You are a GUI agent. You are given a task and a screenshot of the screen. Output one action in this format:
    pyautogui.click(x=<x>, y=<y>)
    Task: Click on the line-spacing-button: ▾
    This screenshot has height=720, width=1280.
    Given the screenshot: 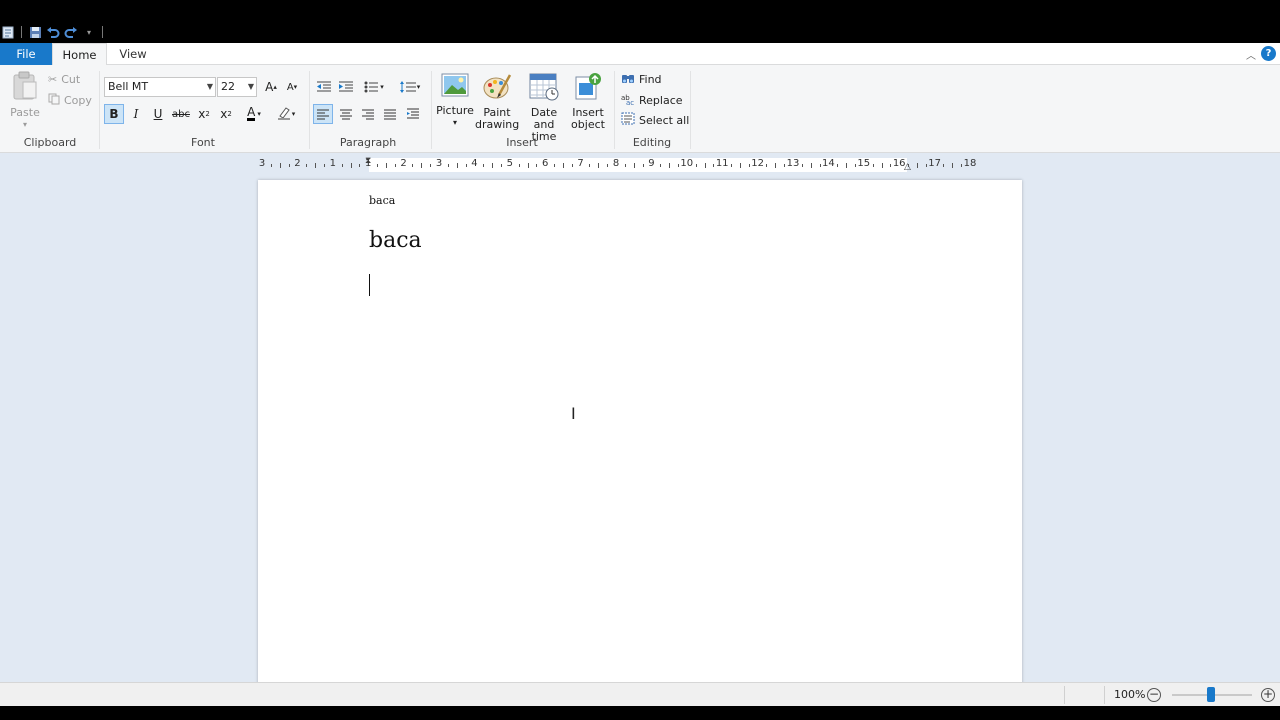 What is the action you would take?
    pyautogui.click(x=410, y=87)
    